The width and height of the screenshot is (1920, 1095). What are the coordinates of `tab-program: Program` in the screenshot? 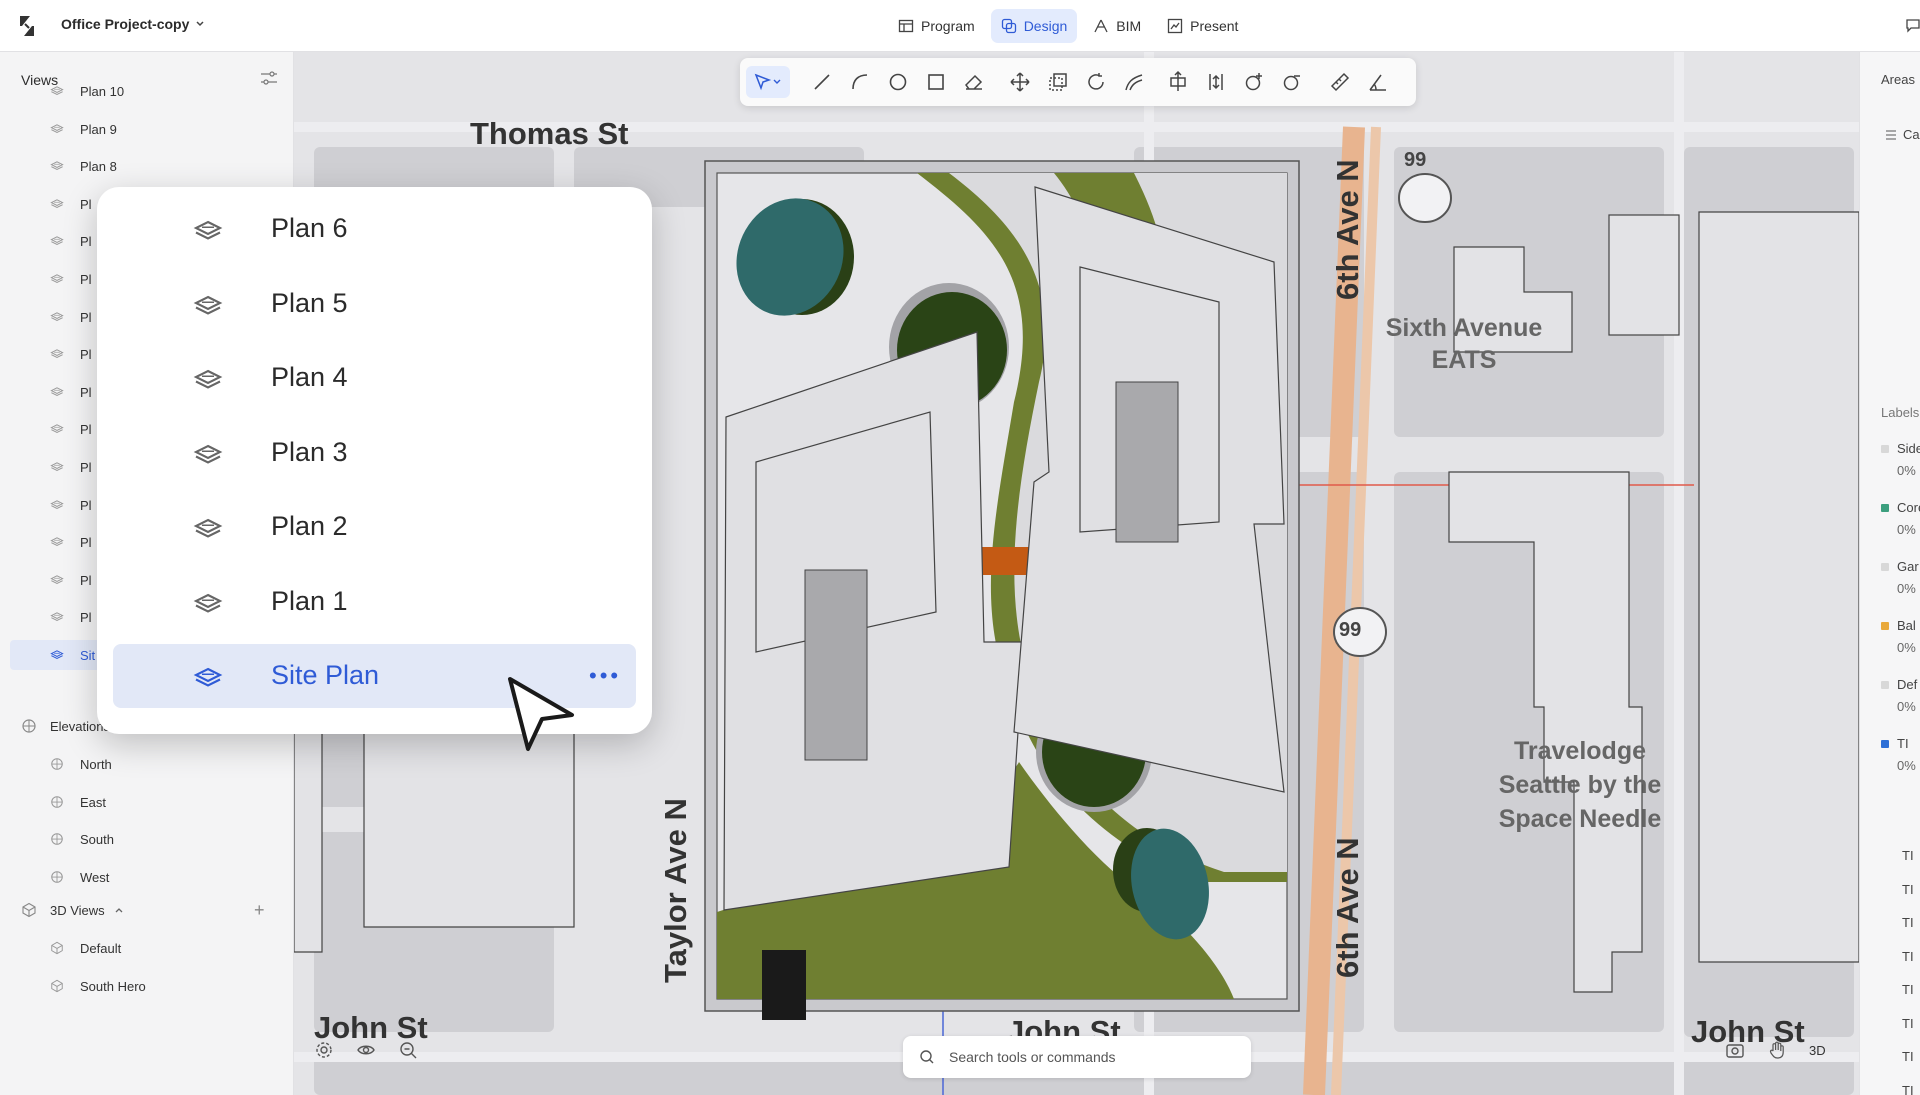 It's located at (936, 26).